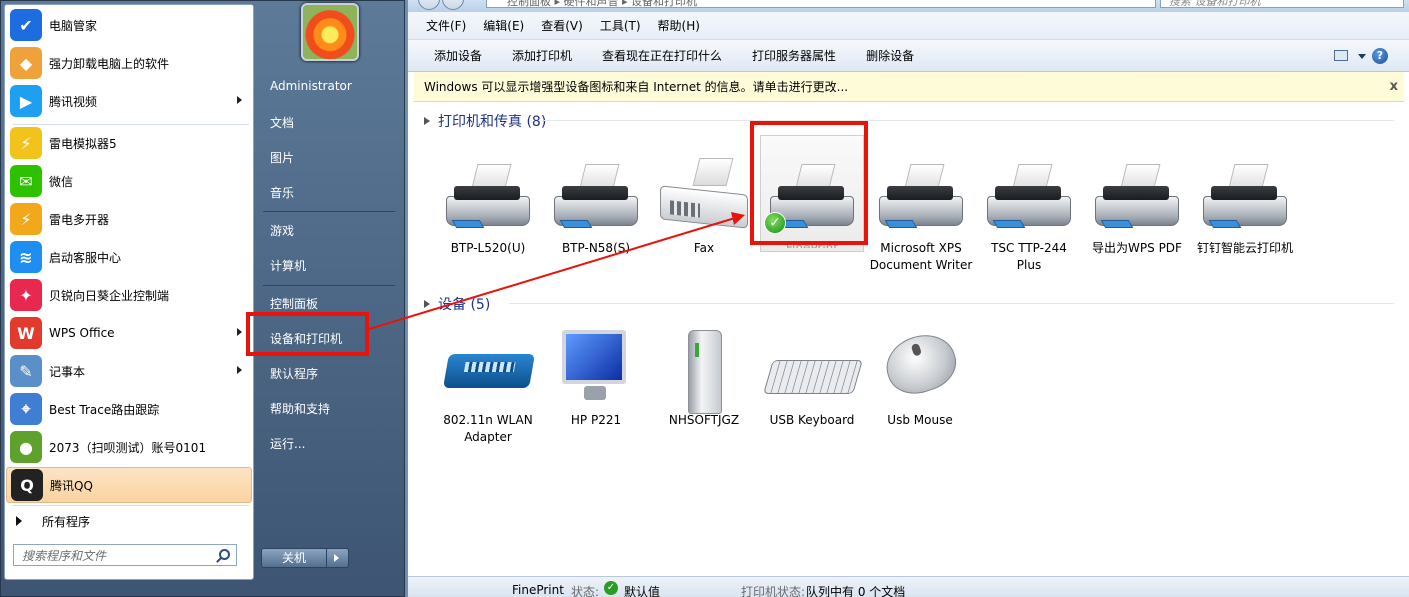 This screenshot has width=1409, height=597. Describe the element at coordinates (129, 181) in the screenshot. I see `program-item: ✉ 微信` at that location.